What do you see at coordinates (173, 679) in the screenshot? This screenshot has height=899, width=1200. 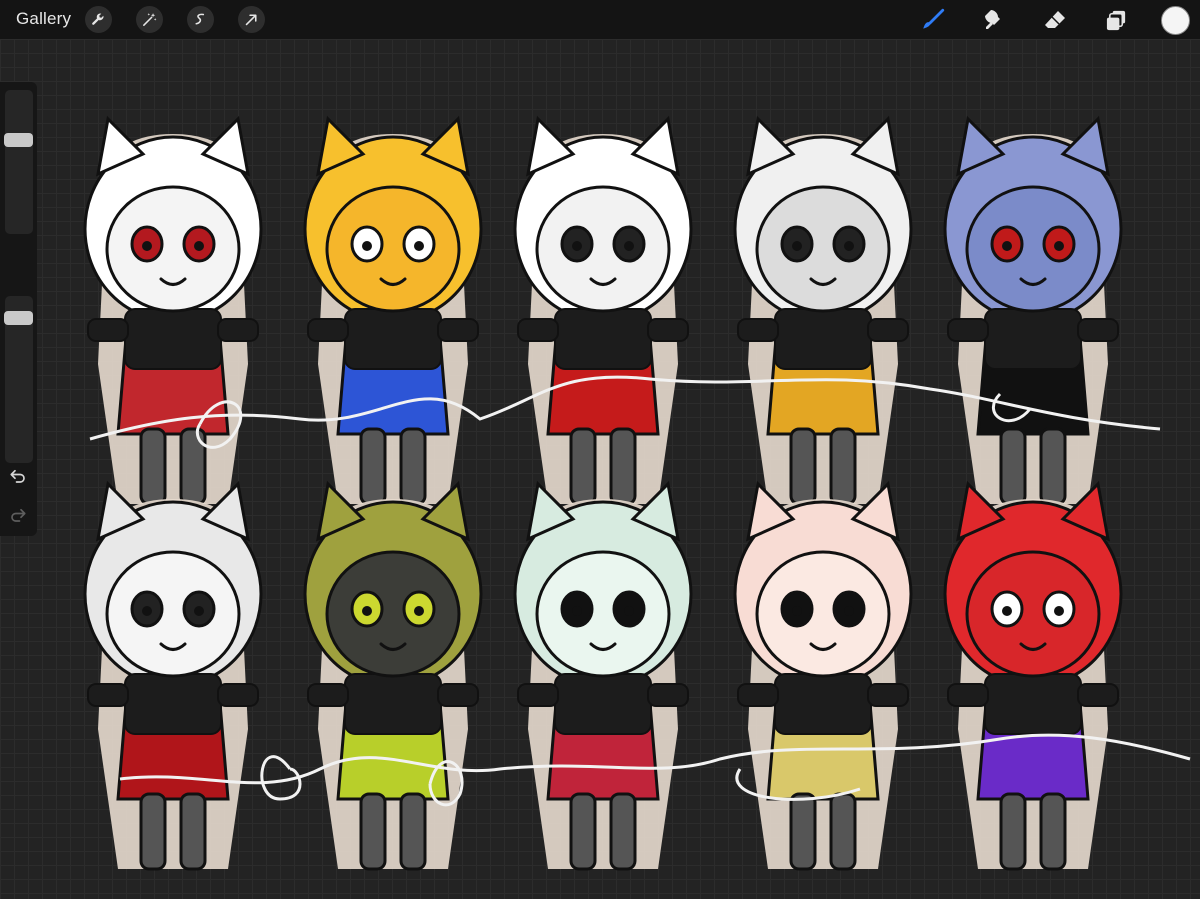 I see `officer-cap-adopt` at bounding box center [173, 679].